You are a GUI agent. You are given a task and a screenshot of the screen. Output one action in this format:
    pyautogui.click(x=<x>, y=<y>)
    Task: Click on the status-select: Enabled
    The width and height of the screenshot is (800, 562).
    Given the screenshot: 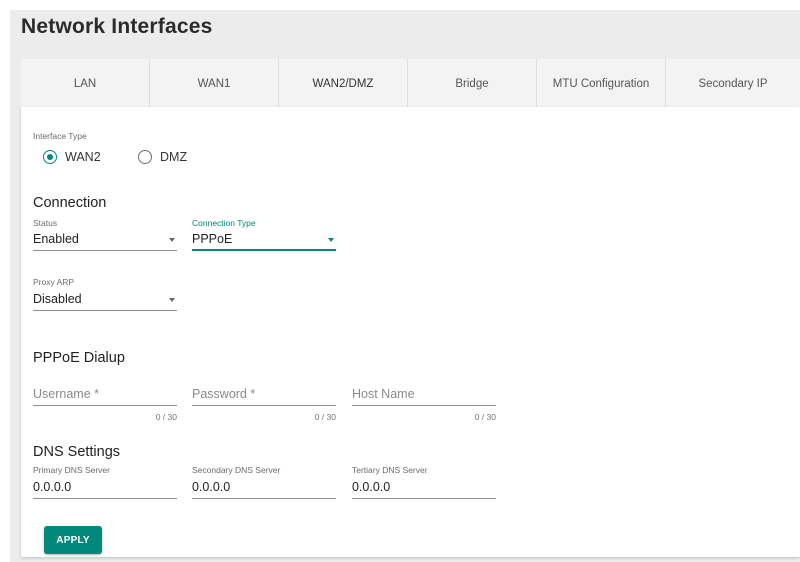 What is the action you would take?
    pyautogui.click(x=105, y=241)
    